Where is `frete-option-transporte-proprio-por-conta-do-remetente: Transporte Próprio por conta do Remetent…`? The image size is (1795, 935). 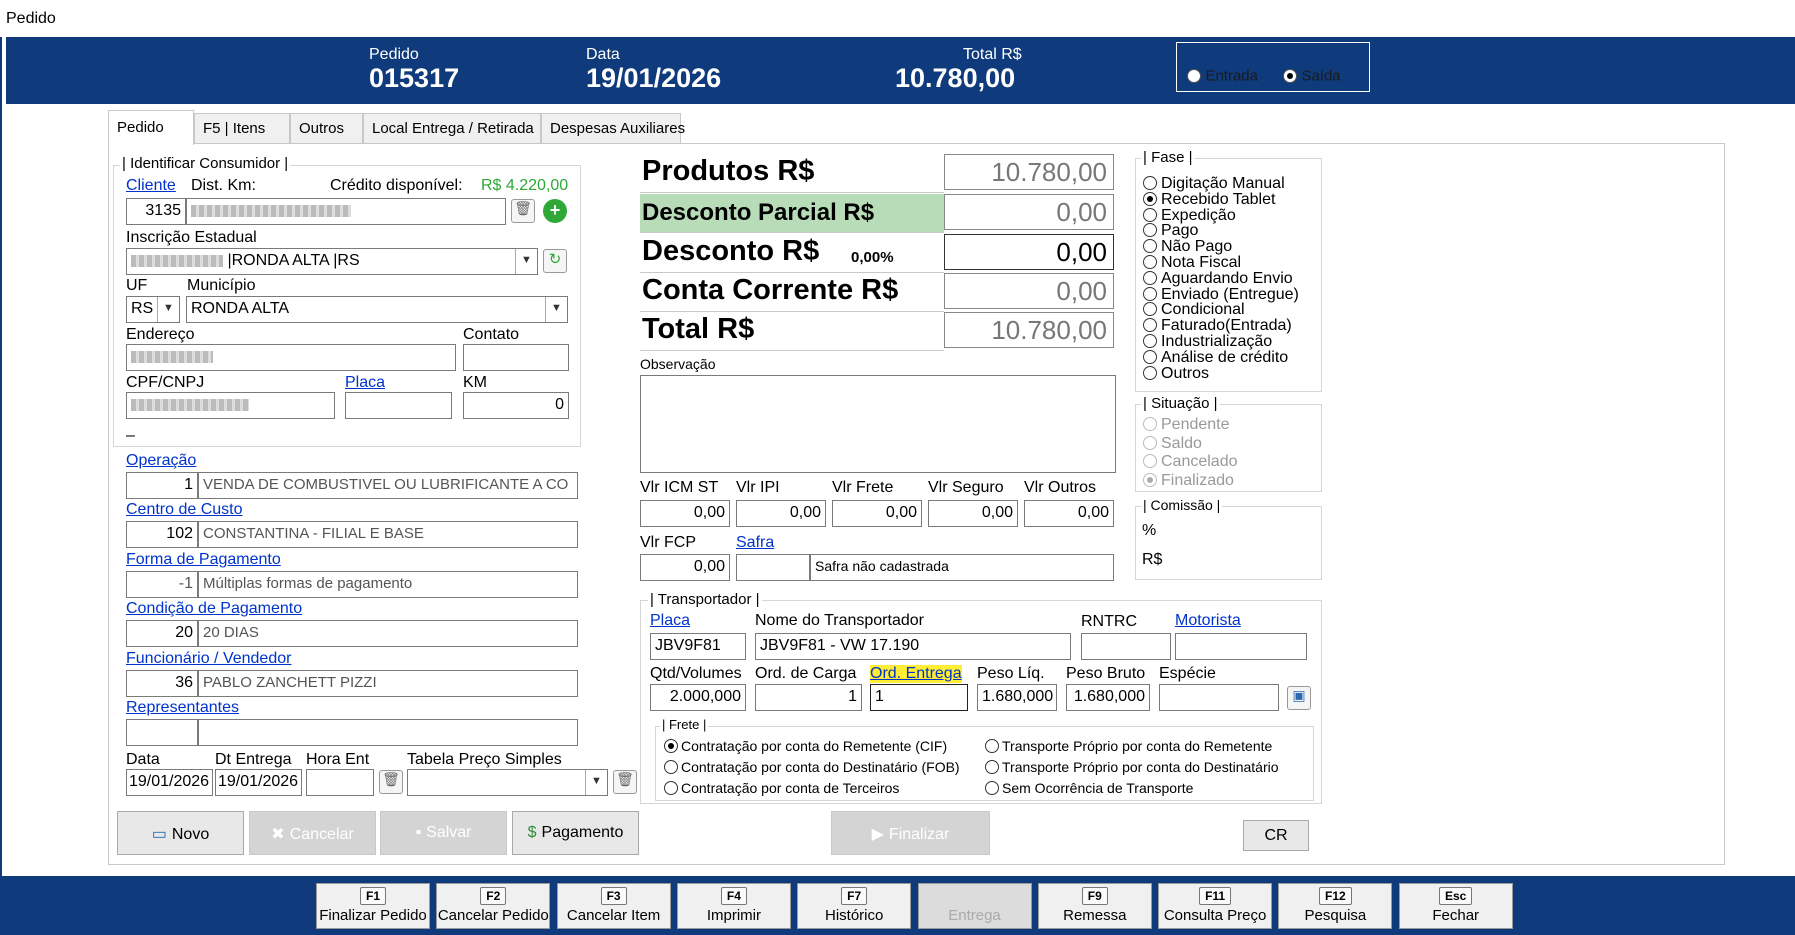 frete-option-transporte-proprio-por-conta-do-remetente: Transporte Próprio por conta do Remetent… is located at coordinates (1128, 746).